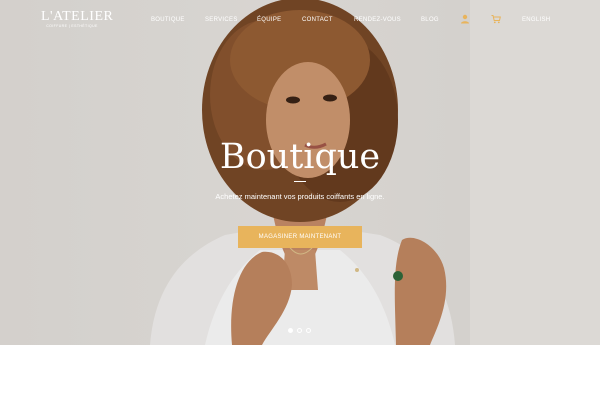 The height and width of the screenshot is (400, 600). Describe the element at coordinates (269, 20) in the screenshot. I see `nav-item-equipe: Équipe` at that location.